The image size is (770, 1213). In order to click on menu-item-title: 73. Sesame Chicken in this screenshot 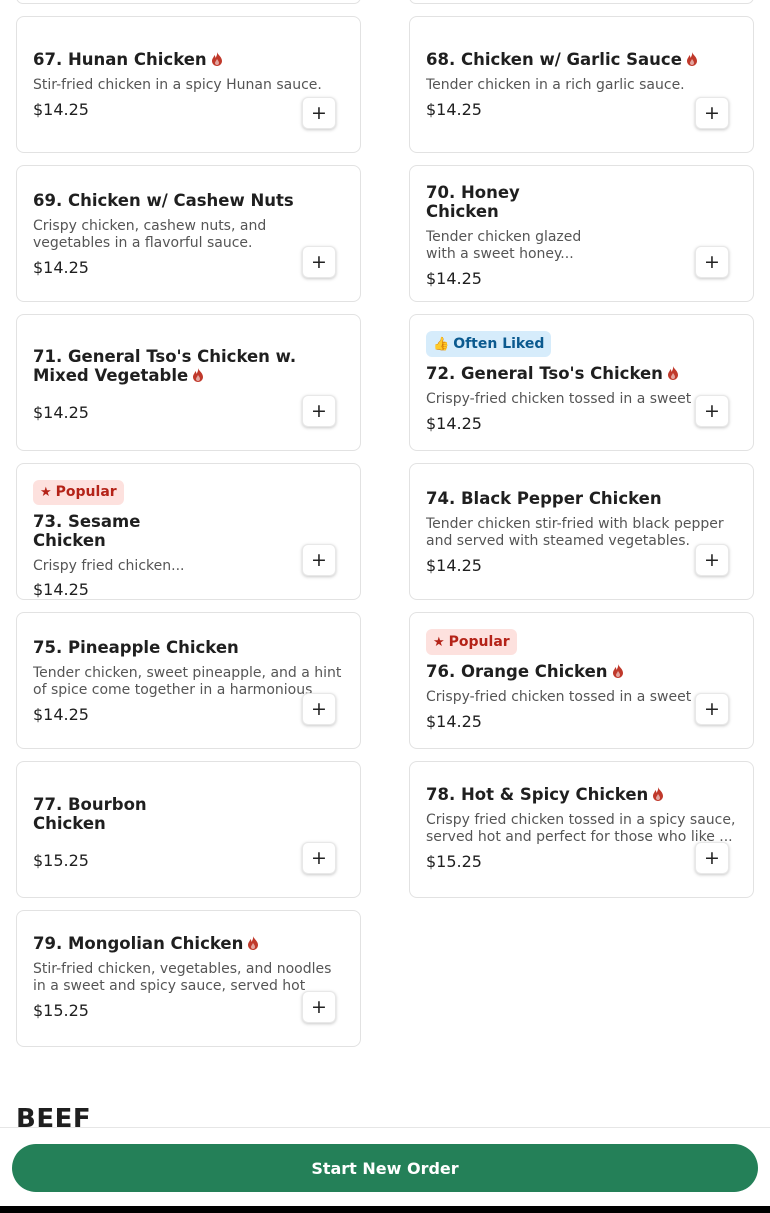, I will do `click(87, 530)`.